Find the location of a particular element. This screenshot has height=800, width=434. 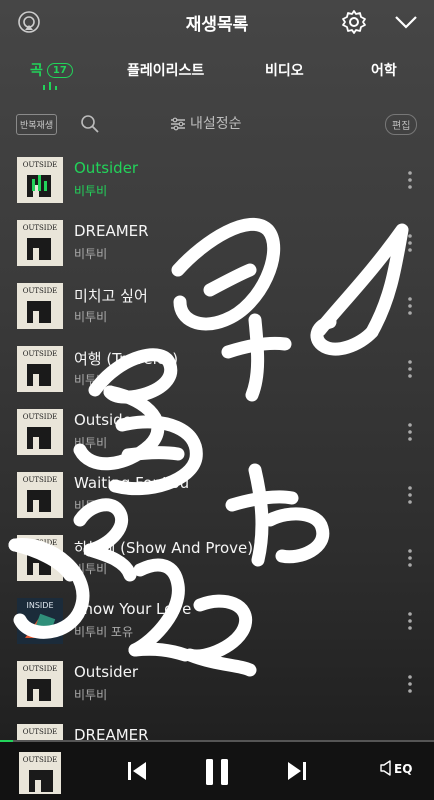

next-icon is located at coordinates (297, 771).